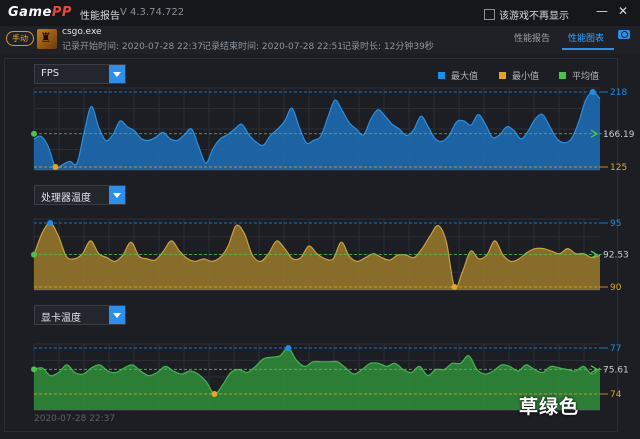  I want to click on fps-max-label: 218, so click(618, 93).